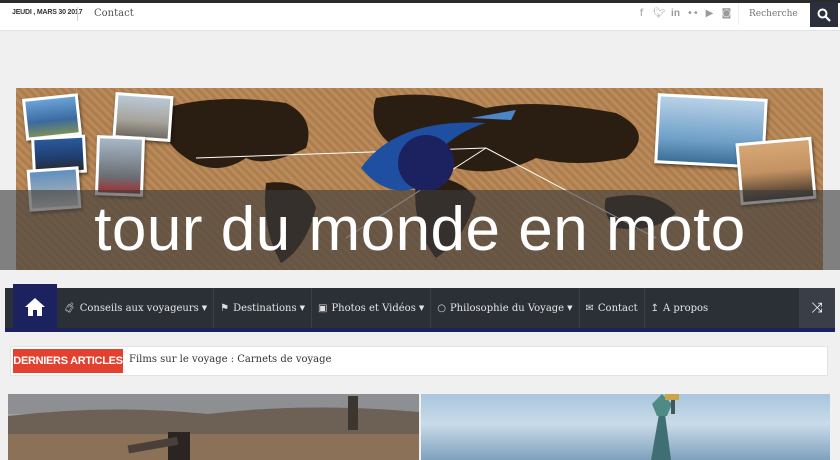  Describe the element at coordinates (684, 14) in the screenshot. I see `social-icons: f 🐦︎ in •• ▶ ◙` at that location.